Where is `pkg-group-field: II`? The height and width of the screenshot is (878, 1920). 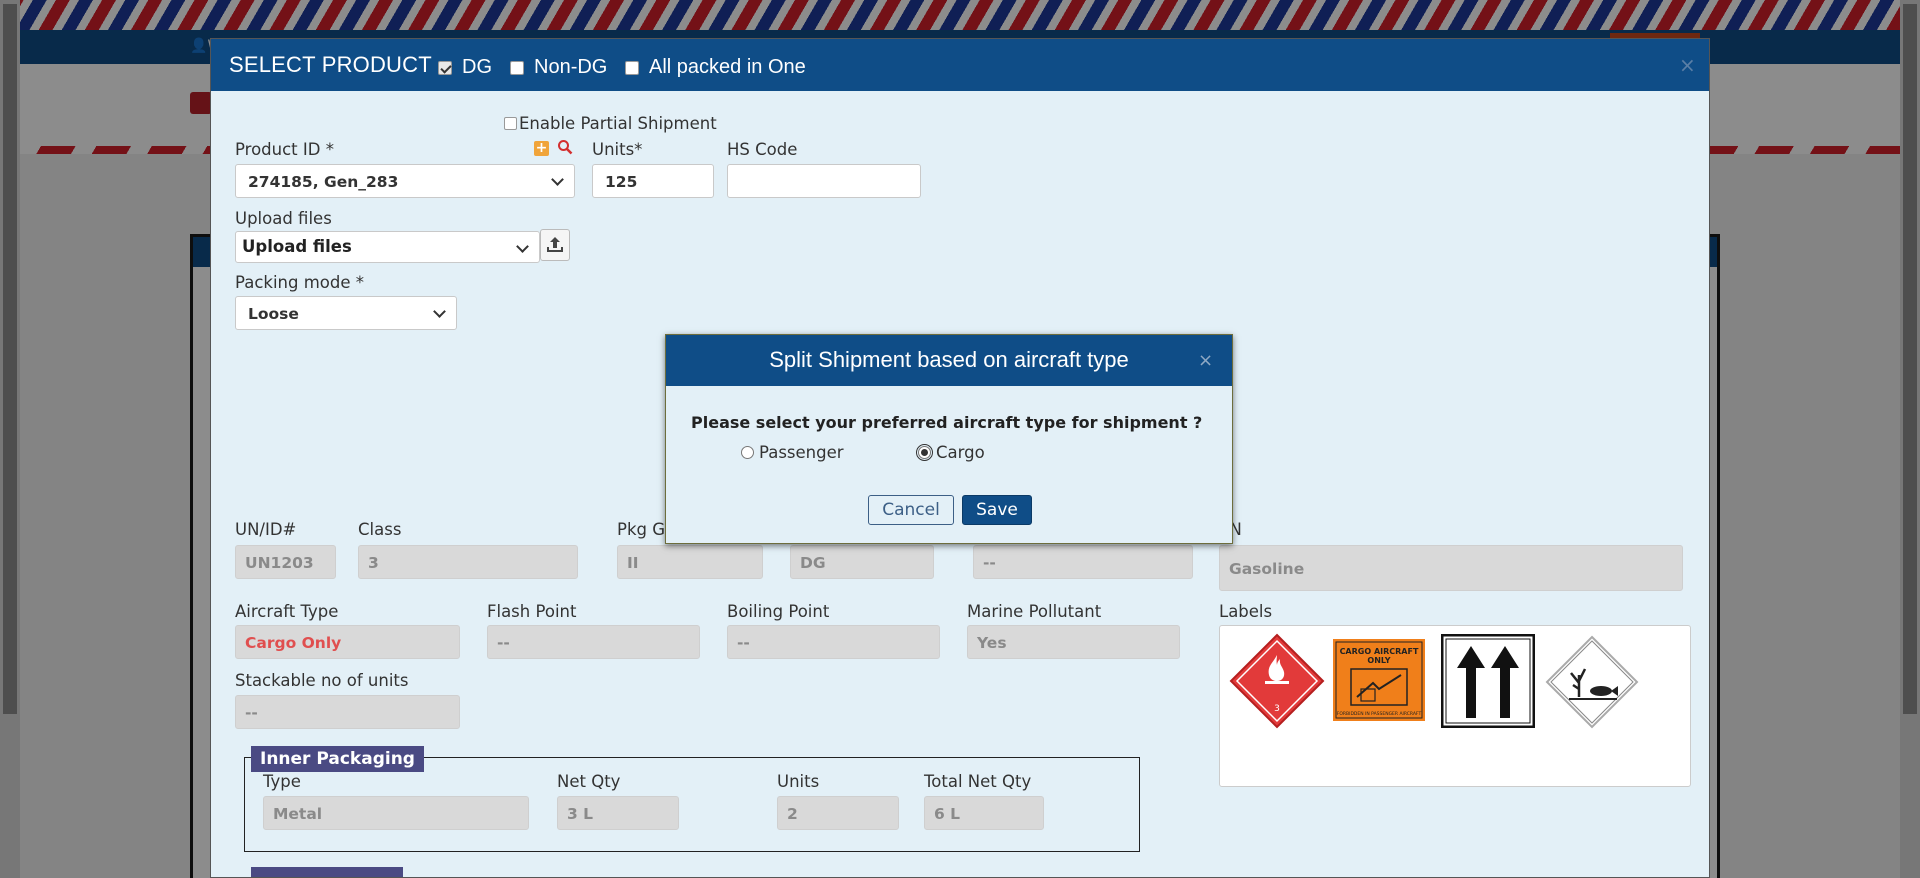
pkg-group-field: II is located at coordinates (690, 562).